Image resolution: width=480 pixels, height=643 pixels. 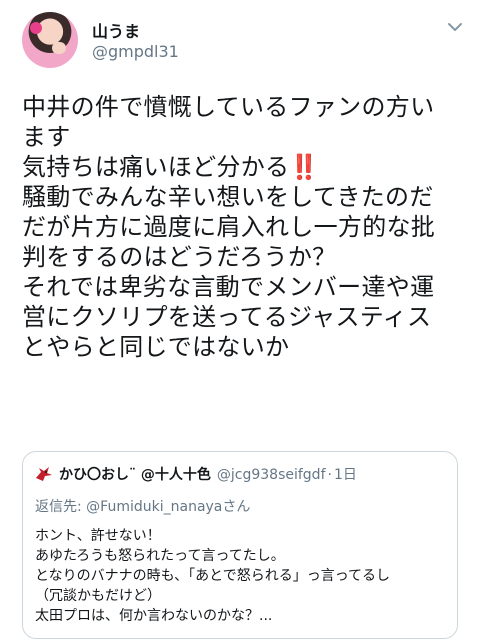 I want to click on handle: @gmpdl31, so click(x=135, y=51).